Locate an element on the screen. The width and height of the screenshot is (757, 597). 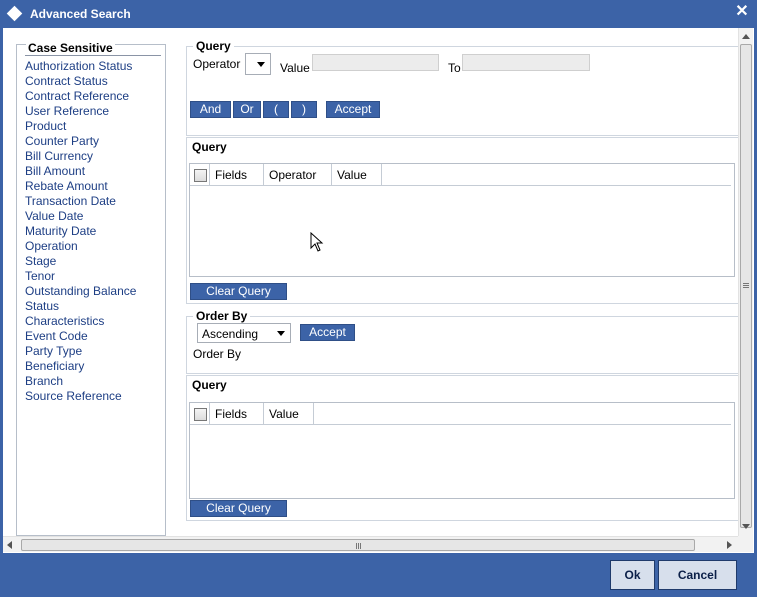
field-item: Stage is located at coordinates (80, 261).